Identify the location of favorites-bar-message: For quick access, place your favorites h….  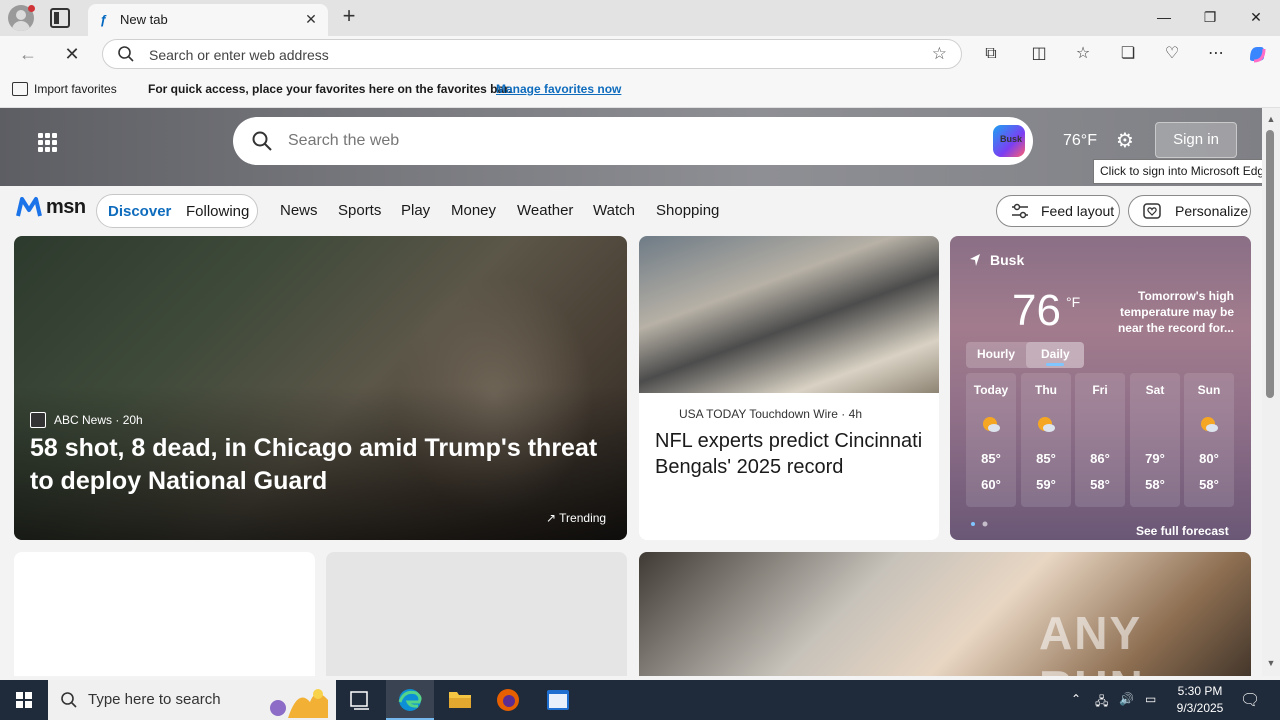
(330, 89).